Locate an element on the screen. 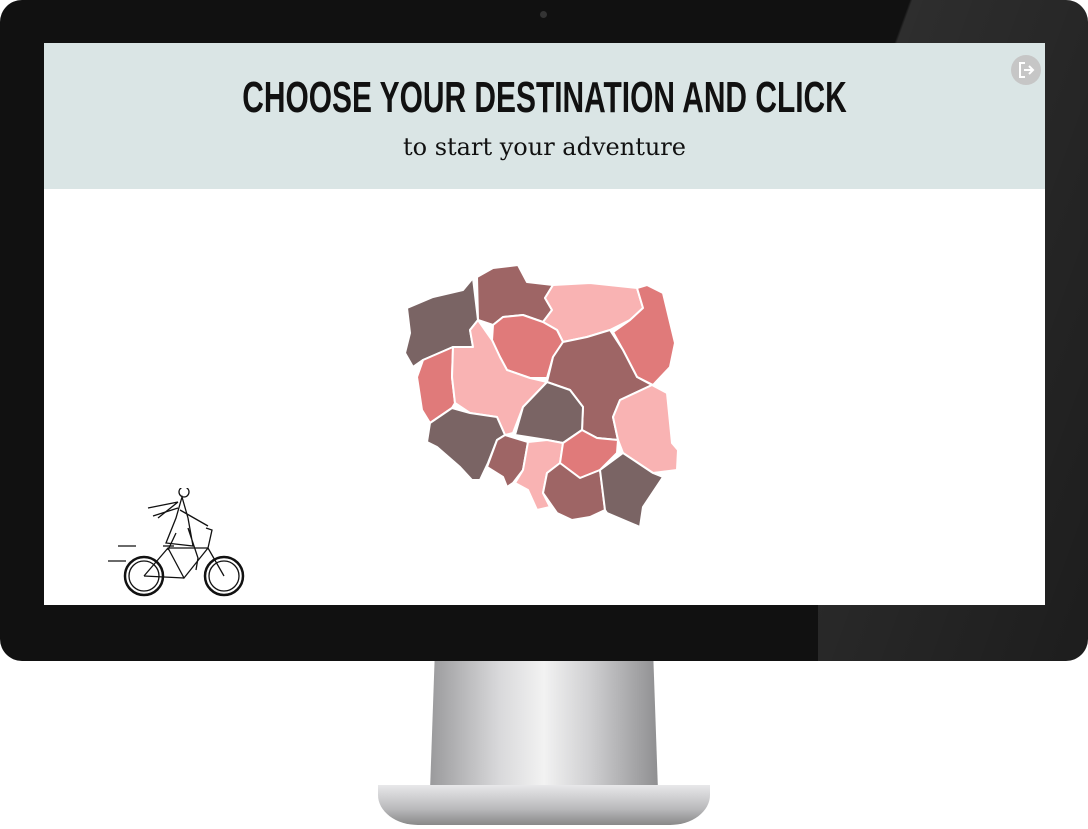  monitor-base is located at coordinates (544, 805).